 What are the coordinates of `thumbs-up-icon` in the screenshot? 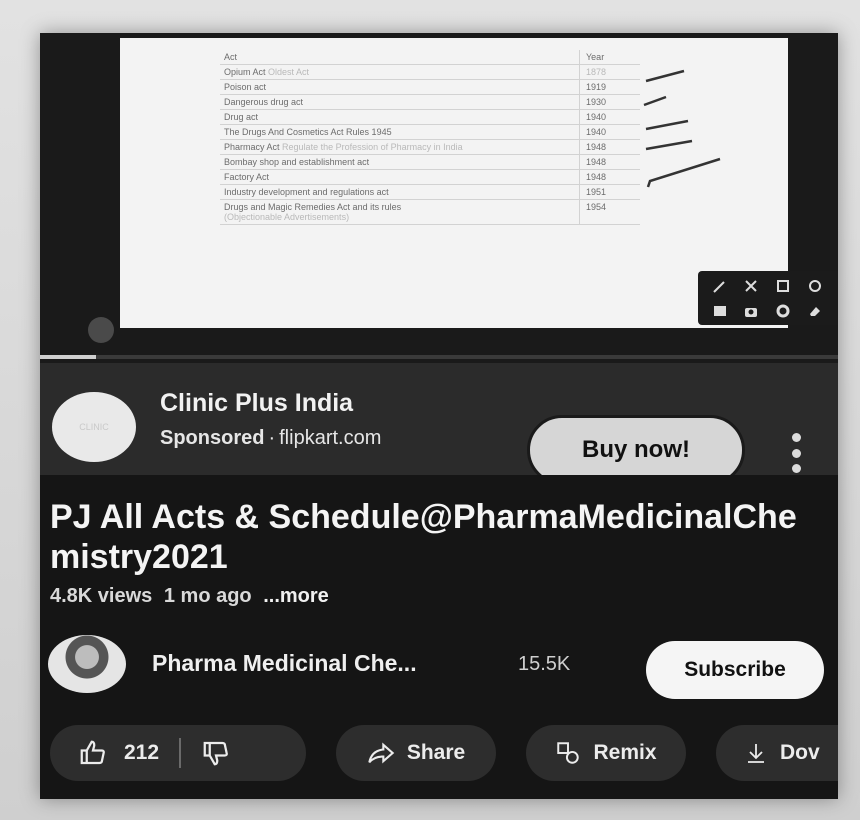 It's located at (92, 752).